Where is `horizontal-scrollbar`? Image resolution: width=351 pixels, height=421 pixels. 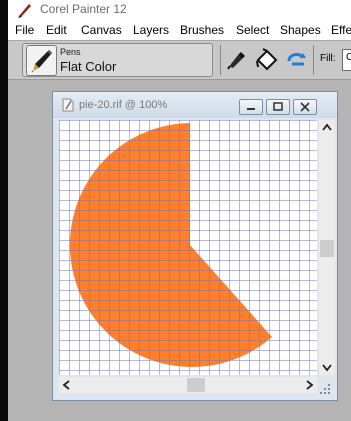
horizontal-scrollbar is located at coordinates (188, 385).